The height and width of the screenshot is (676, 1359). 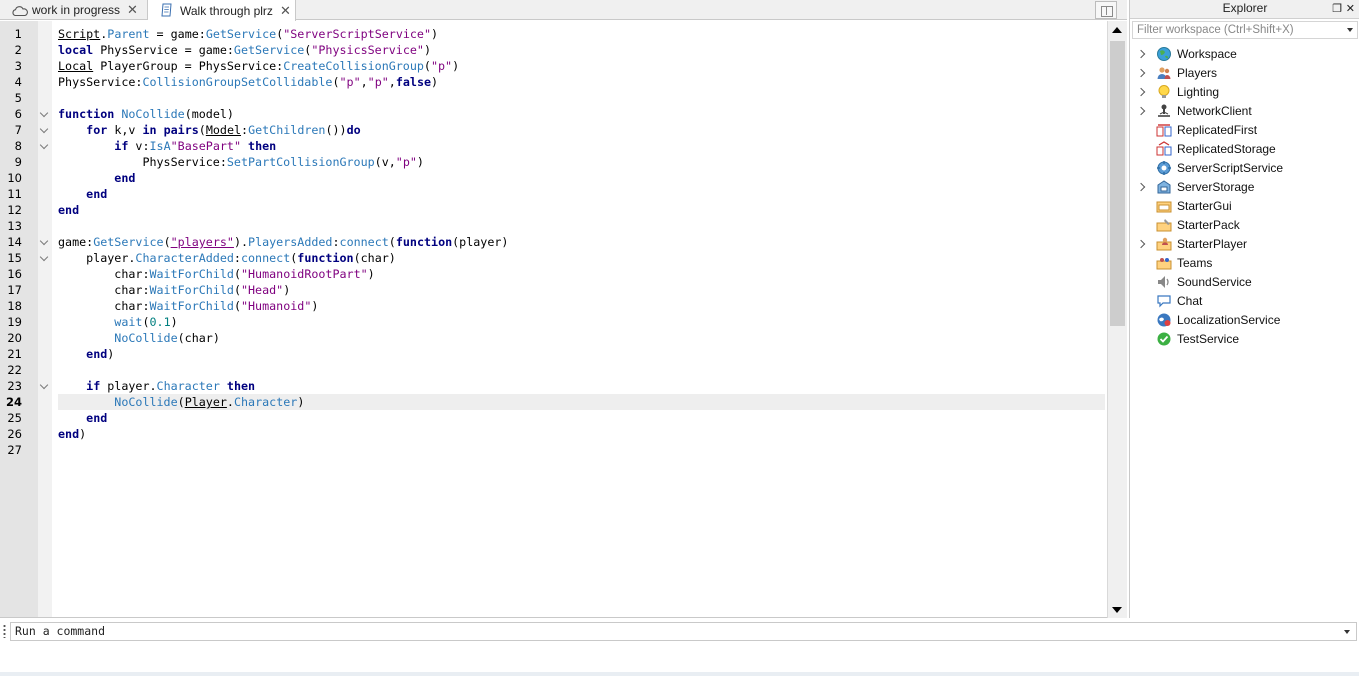 What do you see at coordinates (1164, 73) in the screenshot?
I see `players-icon` at bounding box center [1164, 73].